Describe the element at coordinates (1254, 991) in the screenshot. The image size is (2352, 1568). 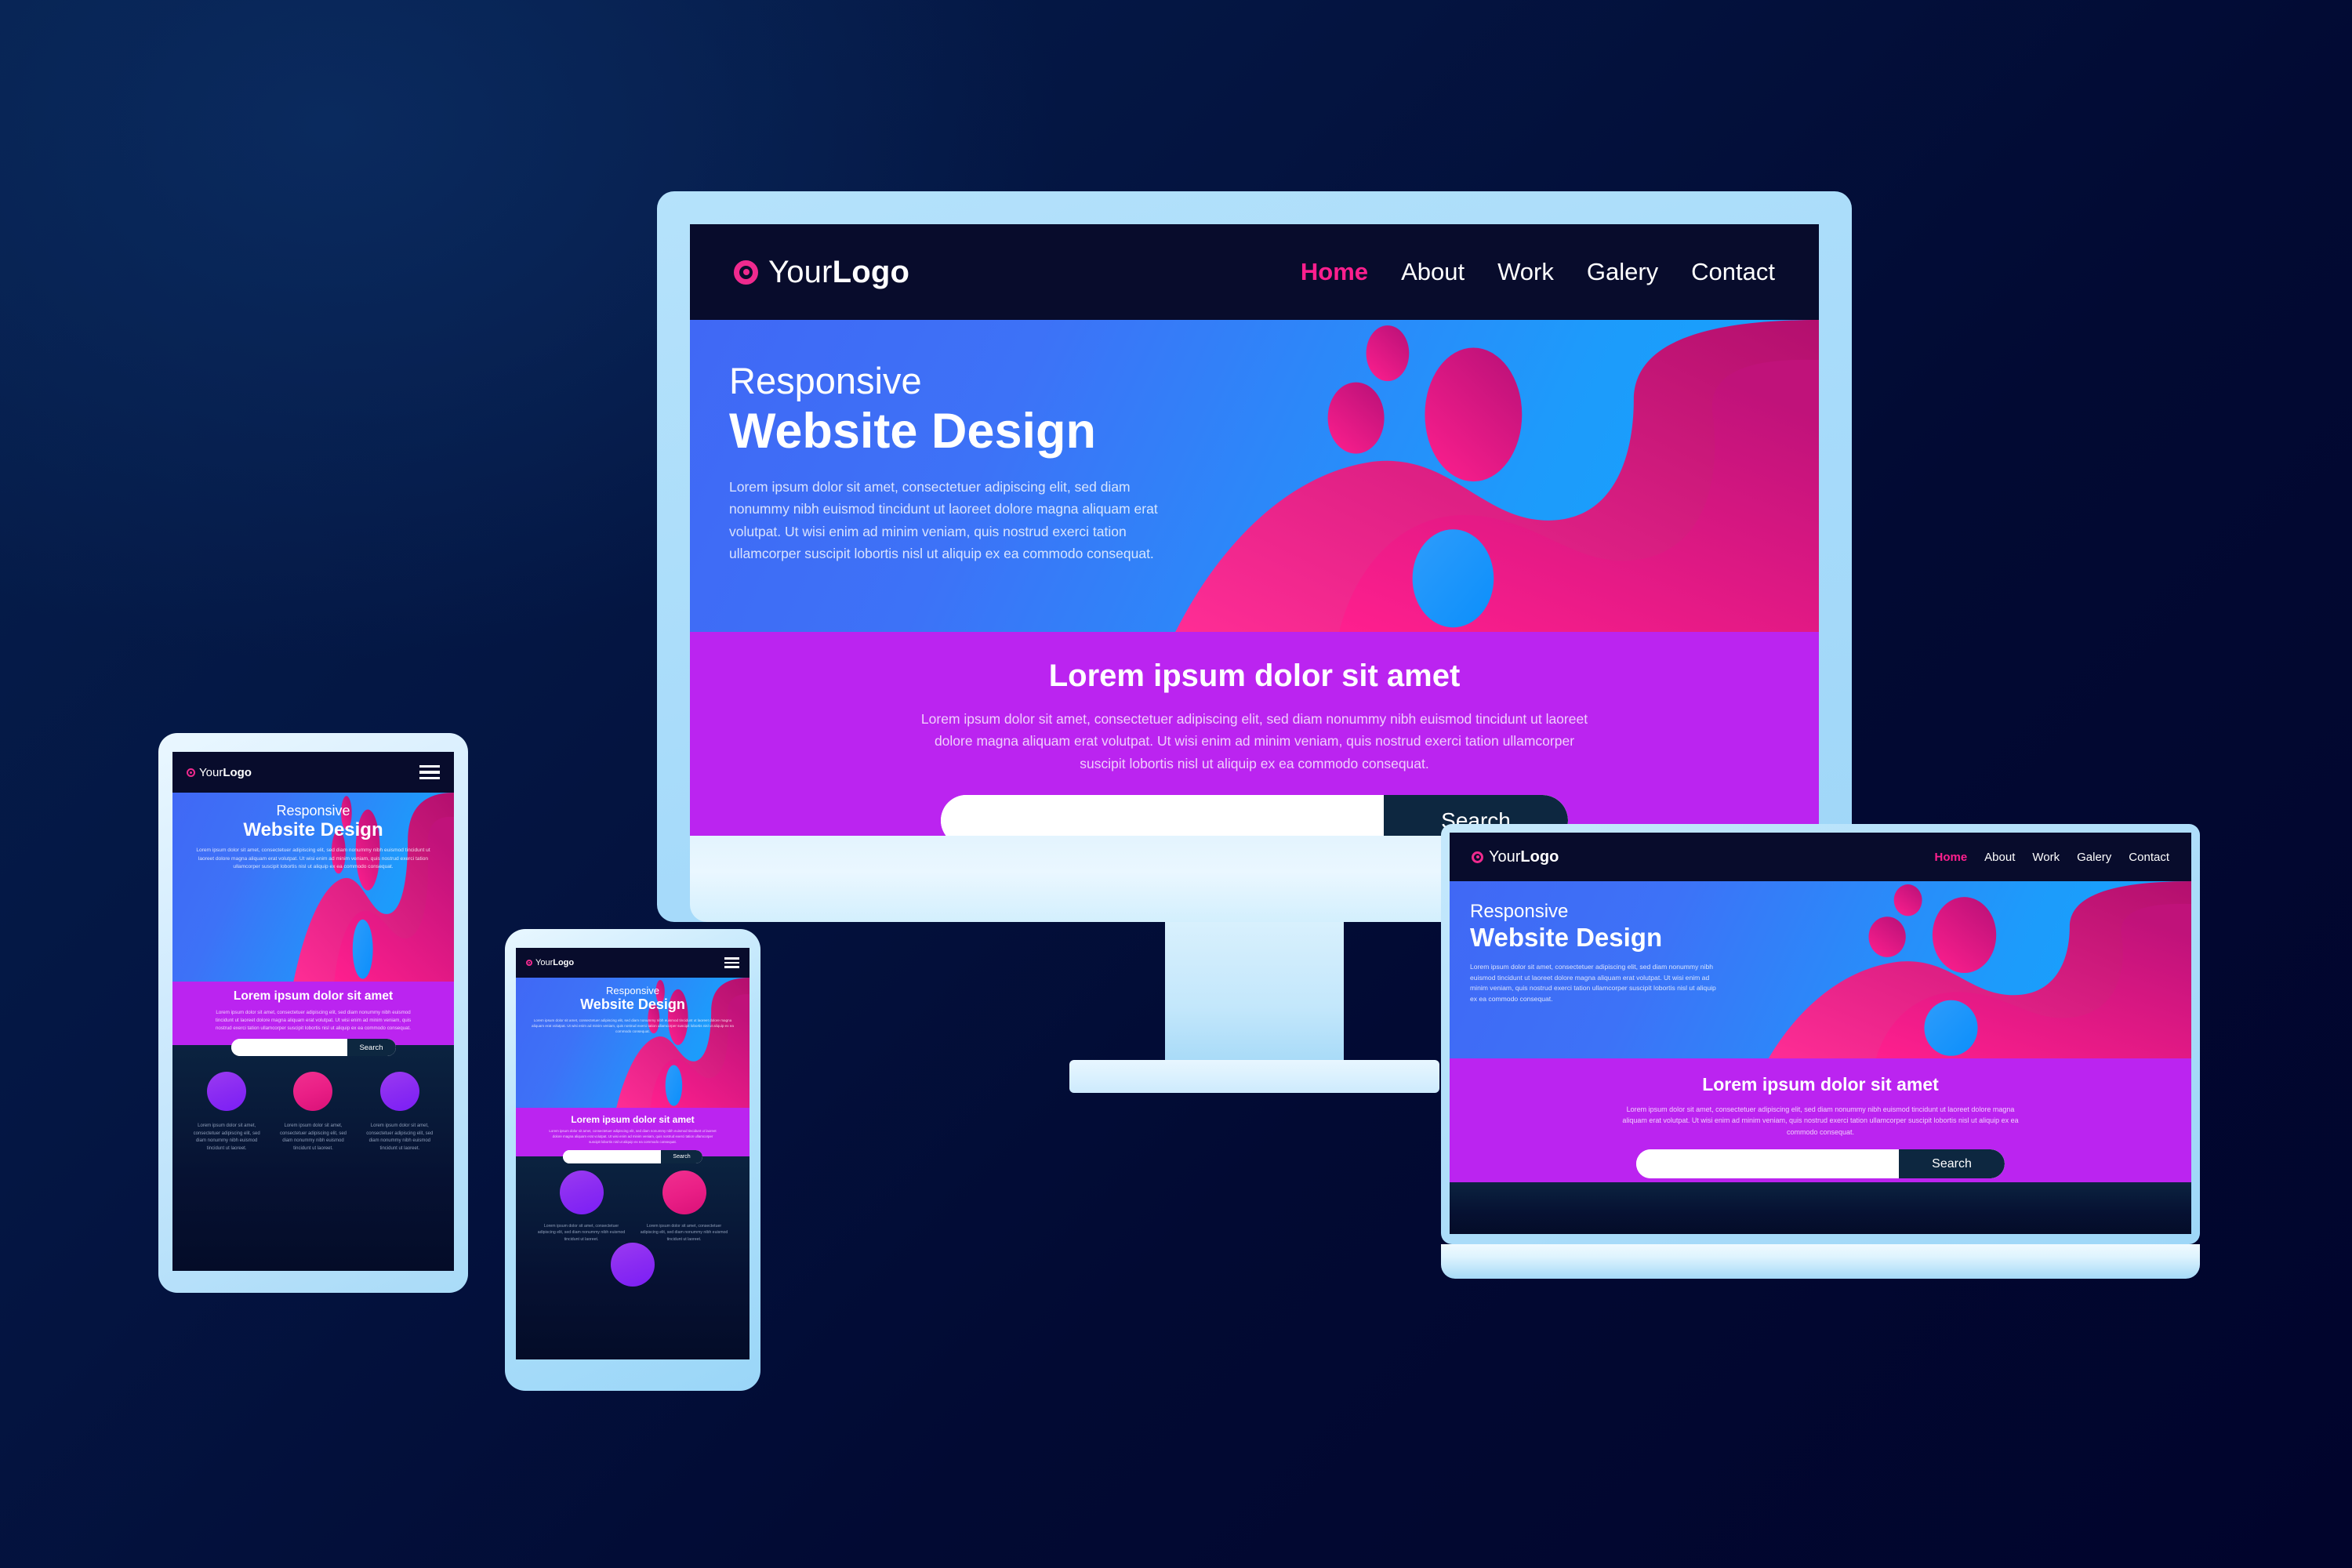
I see `monitor-stand-neck` at that location.